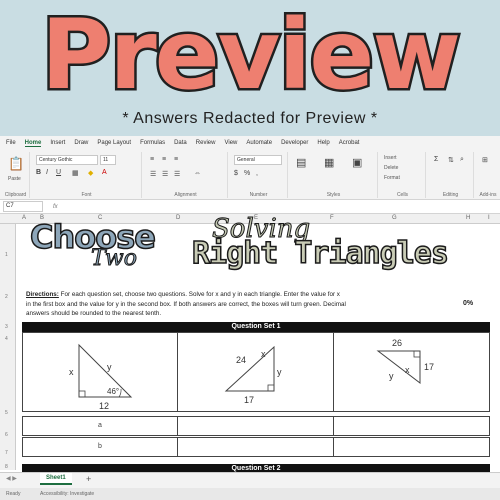 The image size is (500, 500). Describe the element at coordinates (152, 159) in the screenshot. I see `align-top-icon: ≡` at that location.